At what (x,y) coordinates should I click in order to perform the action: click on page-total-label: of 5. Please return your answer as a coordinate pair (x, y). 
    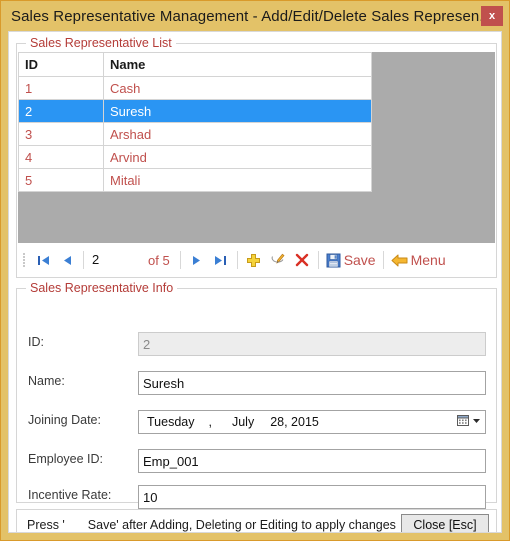
    Looking at the image, I should click on (159, 260).